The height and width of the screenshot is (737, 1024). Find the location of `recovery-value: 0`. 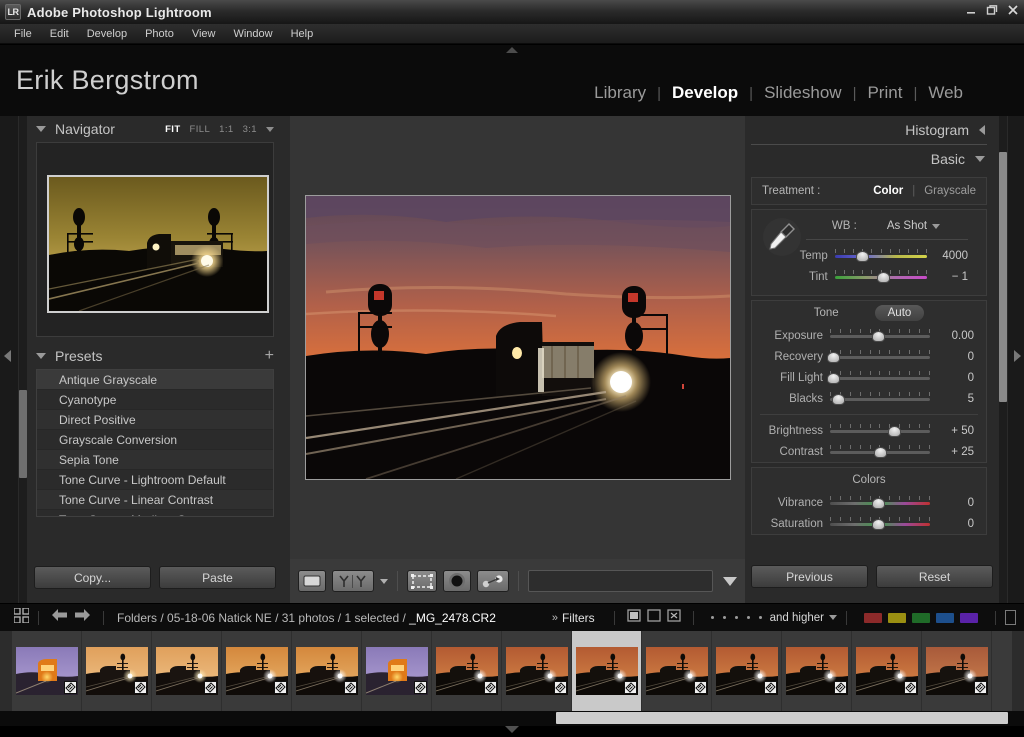

recovery-value: 0 is located at coordinates (952, 357).